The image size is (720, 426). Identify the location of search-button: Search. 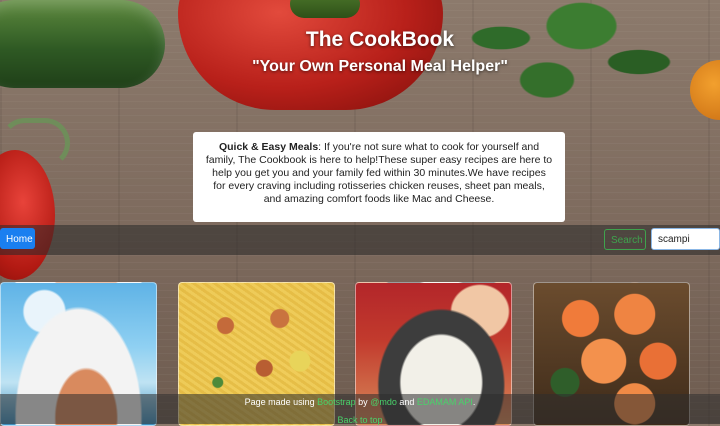
(625, 239).